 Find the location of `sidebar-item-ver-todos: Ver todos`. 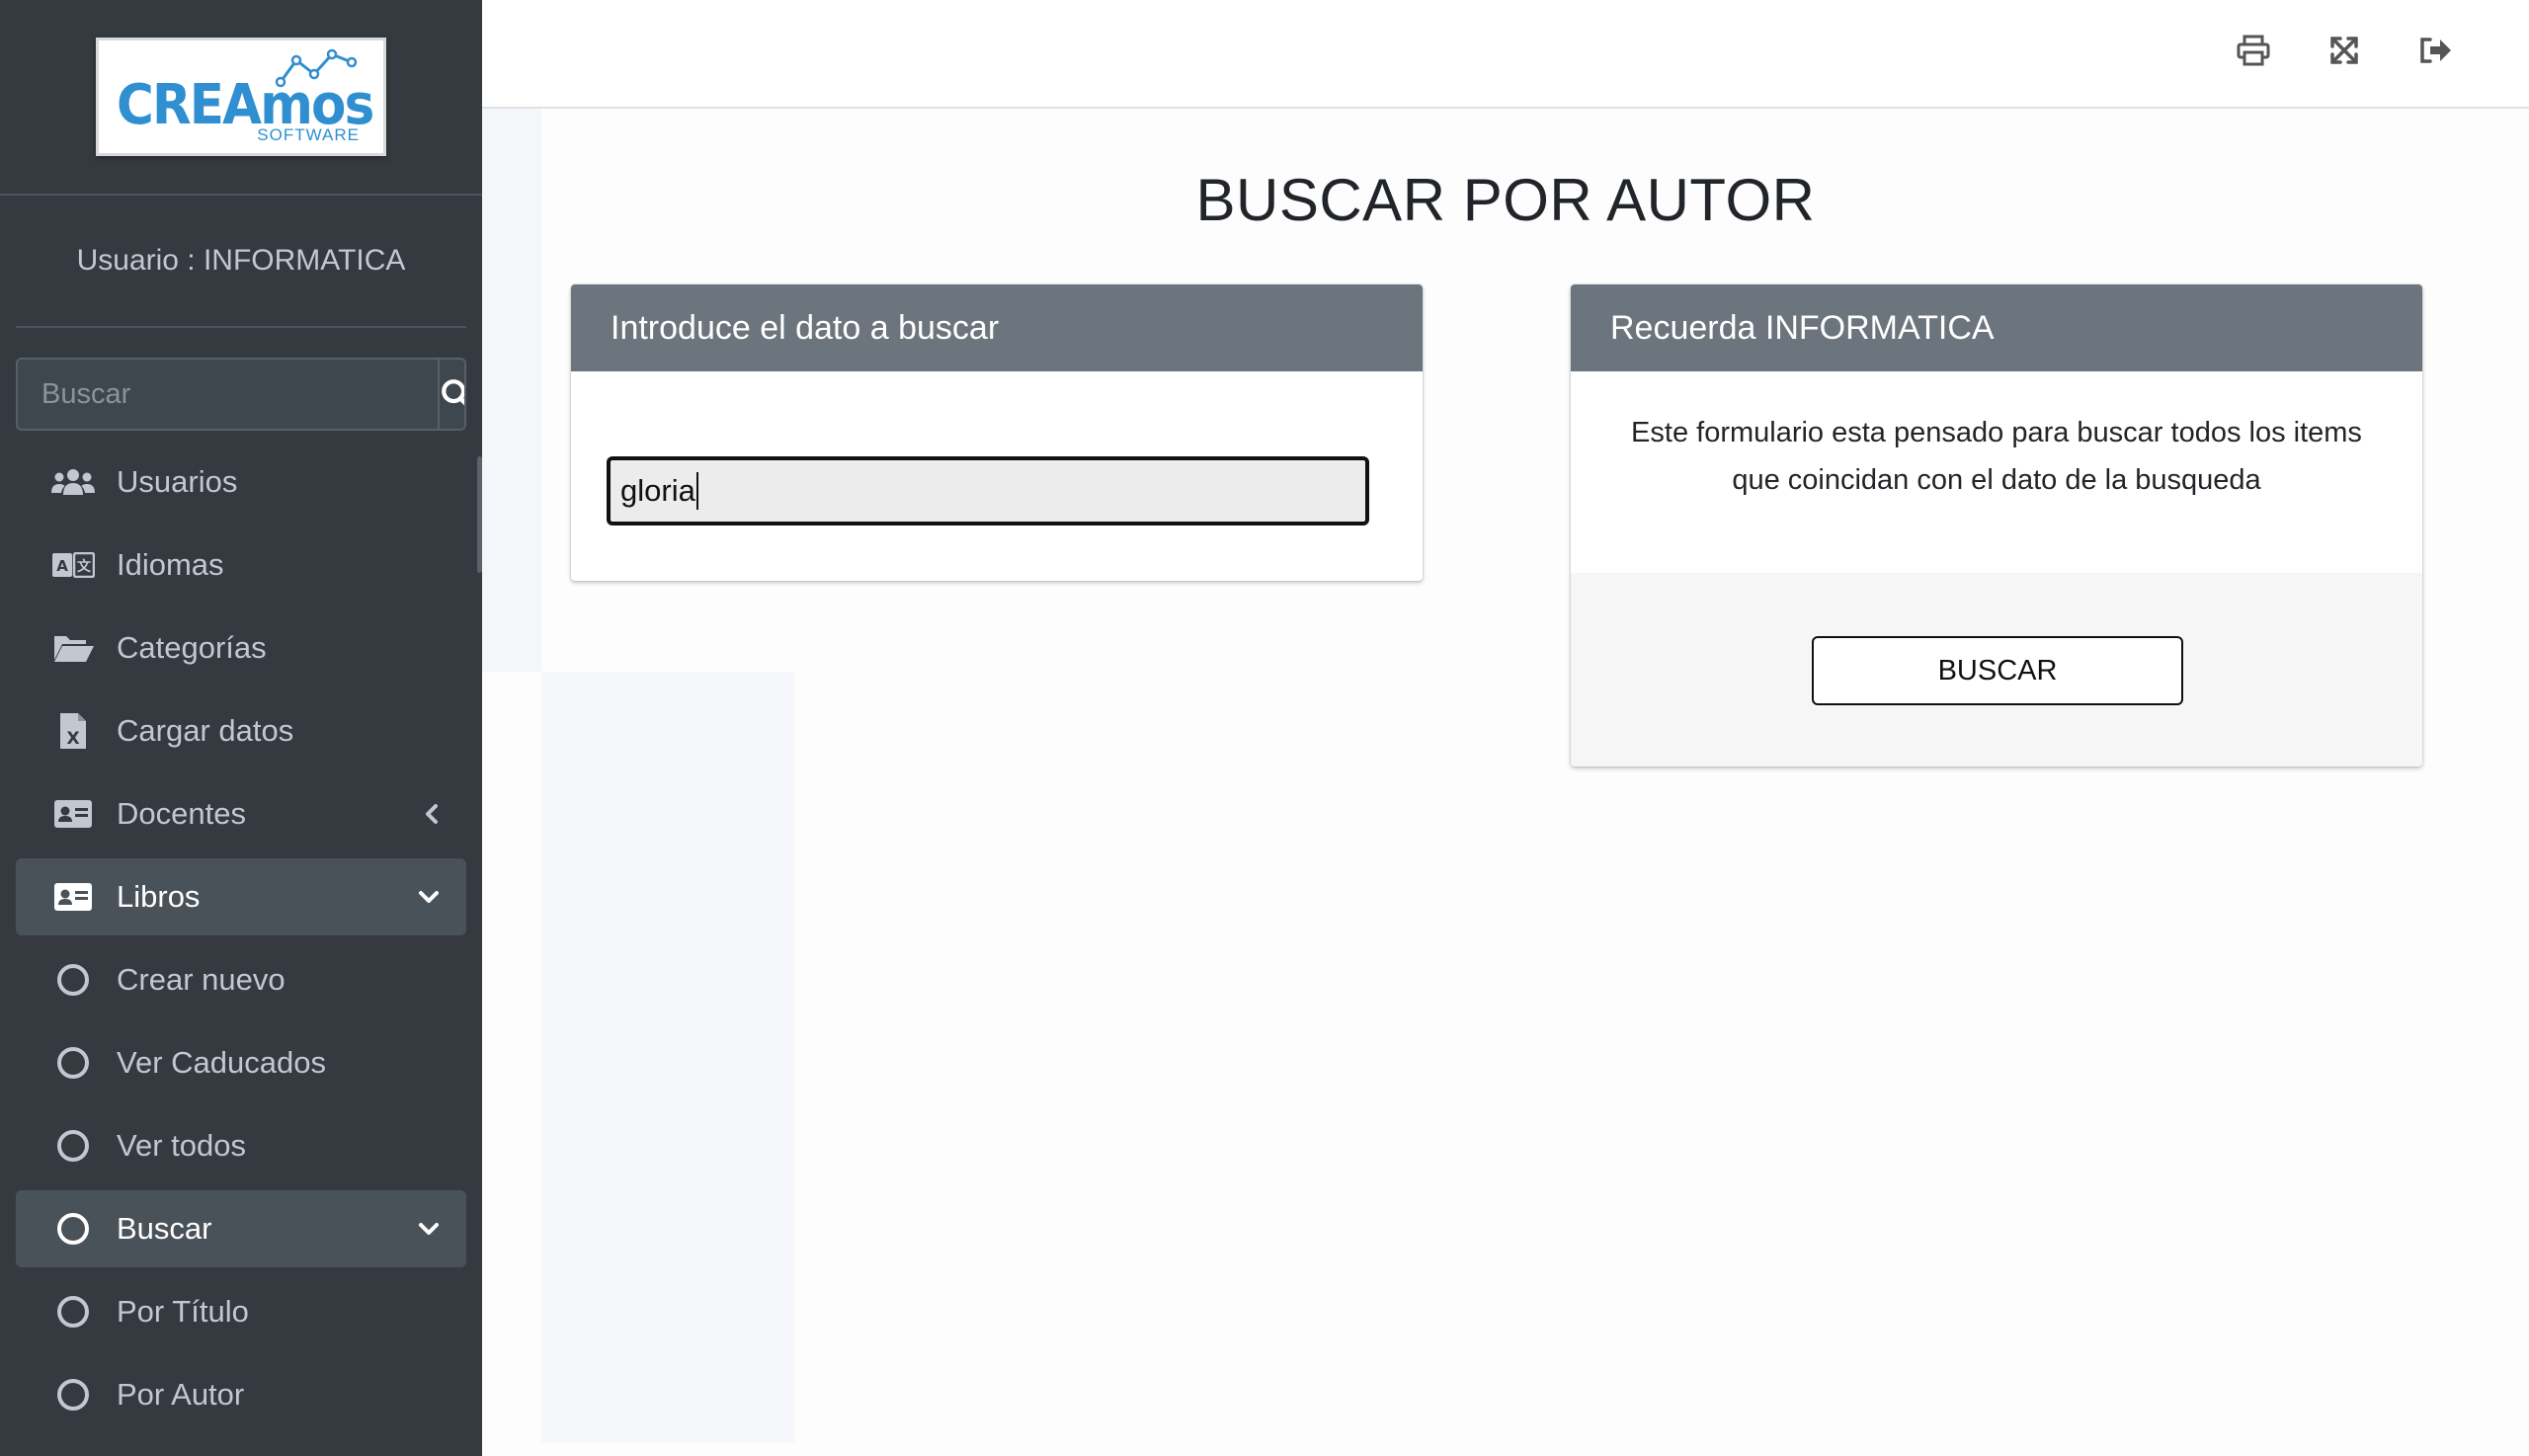

sidebar-item-ver-todos: Ver todos is located at coordinates (241, 1145).